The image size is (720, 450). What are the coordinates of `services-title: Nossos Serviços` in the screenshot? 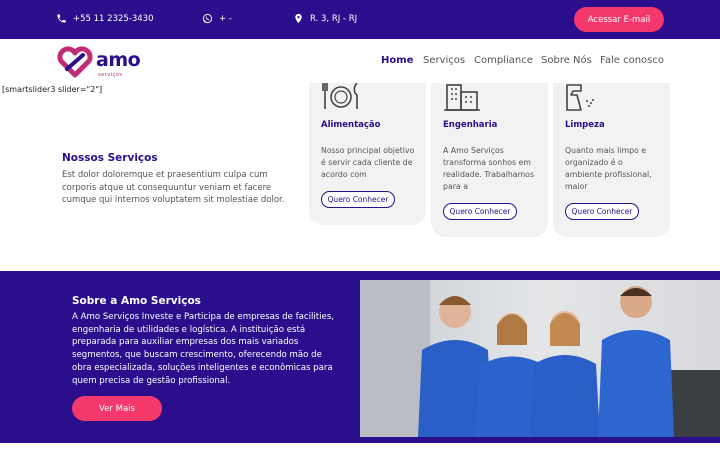 It's located at (110, 158).